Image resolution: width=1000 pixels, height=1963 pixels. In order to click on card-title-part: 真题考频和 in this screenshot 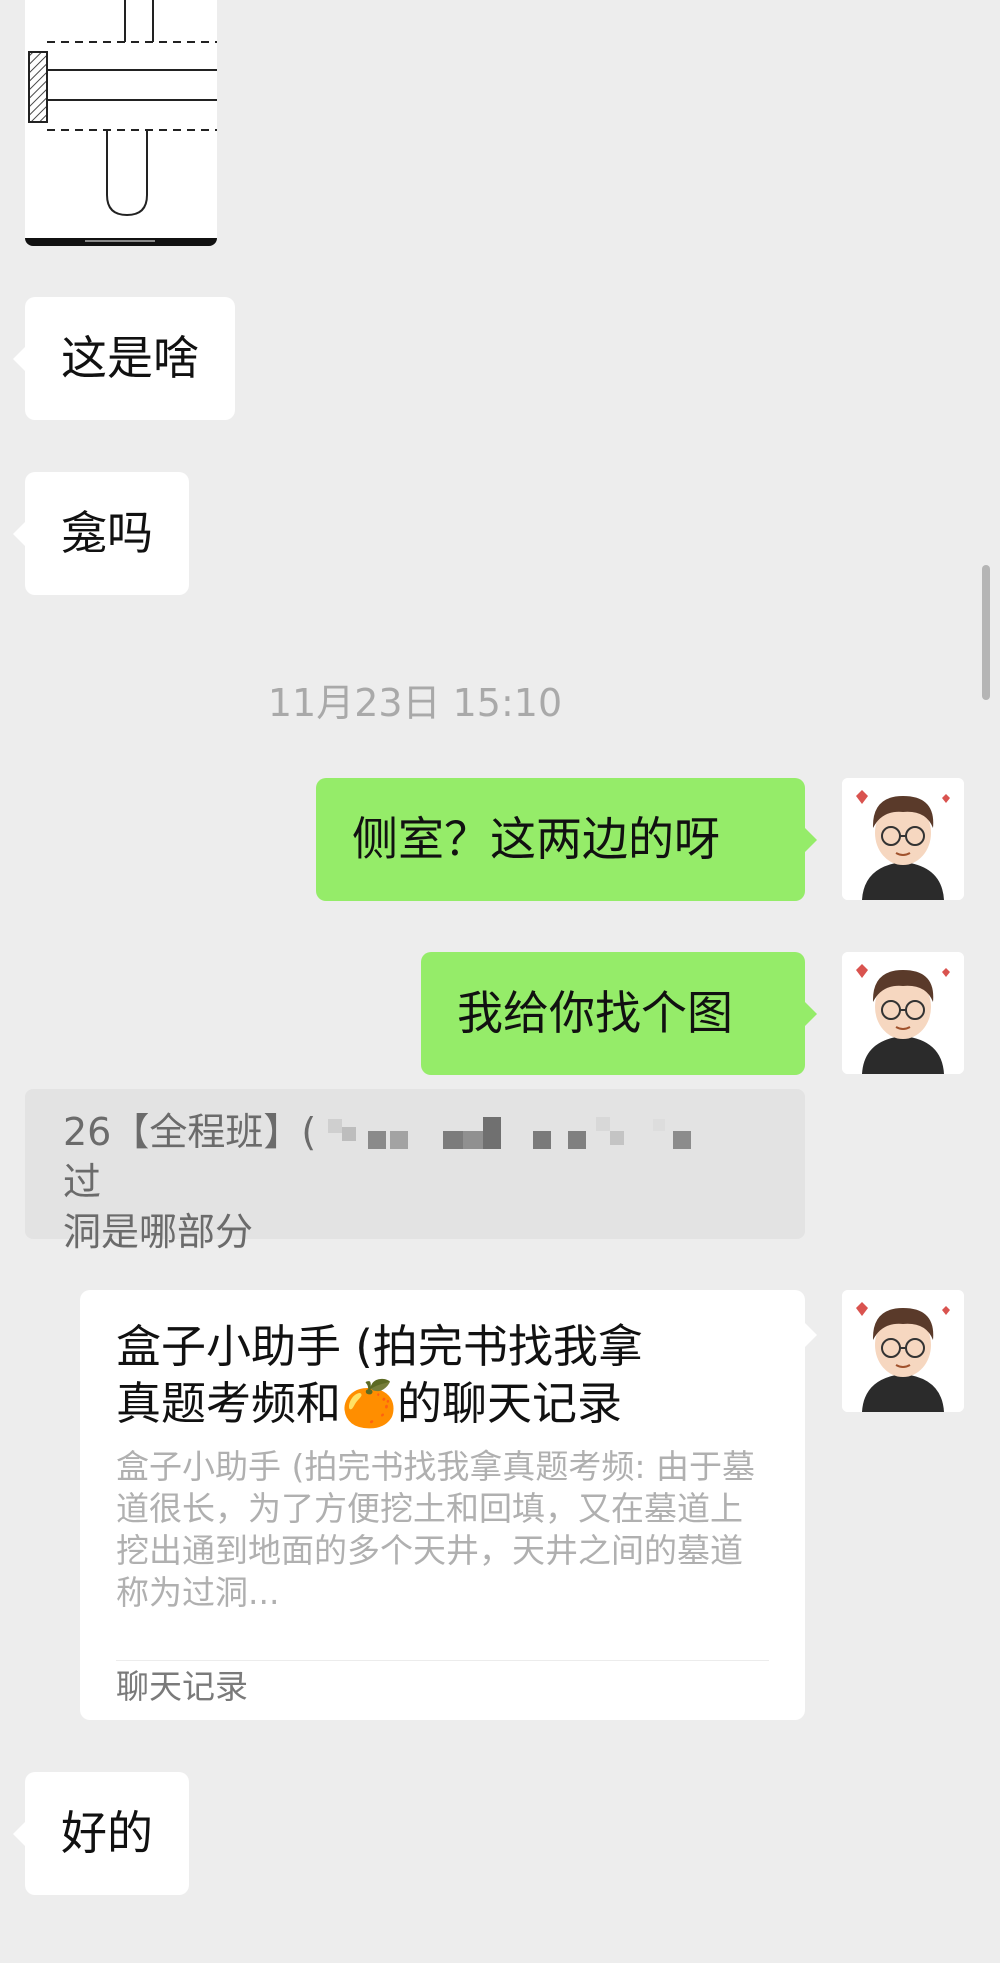, I will do `click(229, 1403)`.